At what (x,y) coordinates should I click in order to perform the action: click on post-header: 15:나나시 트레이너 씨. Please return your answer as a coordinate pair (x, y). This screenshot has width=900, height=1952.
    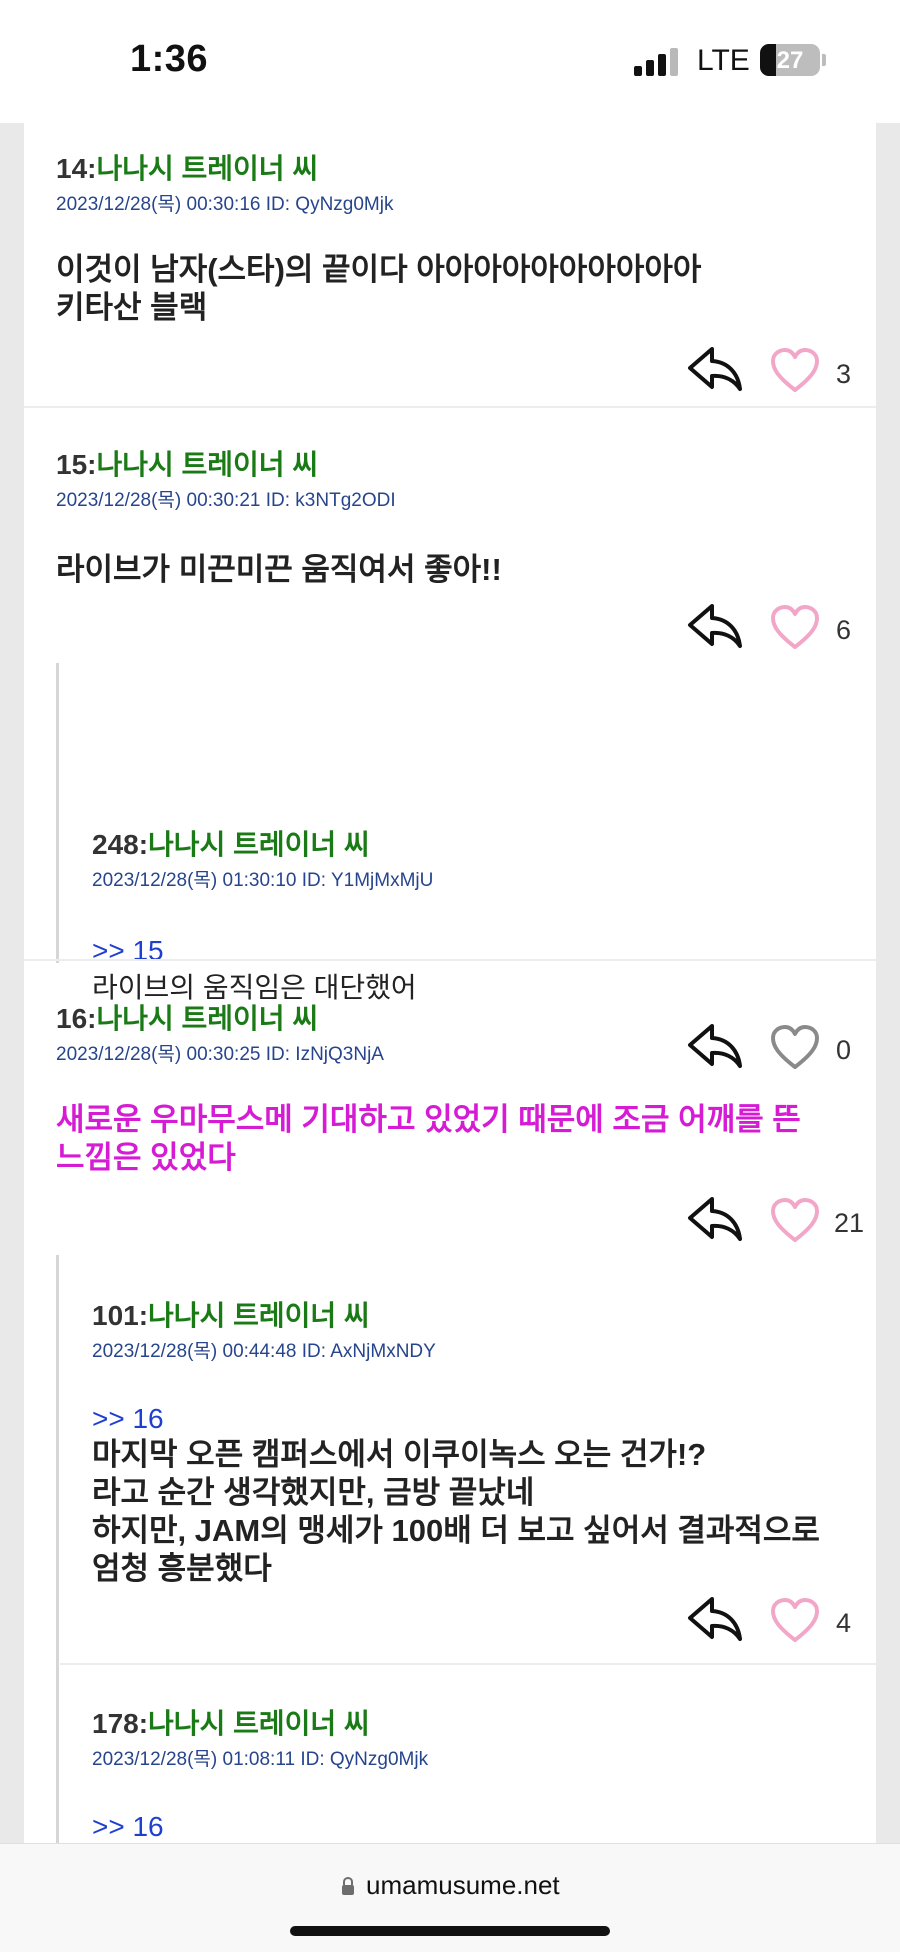
    Looking at the image, I should click on (187, 463).